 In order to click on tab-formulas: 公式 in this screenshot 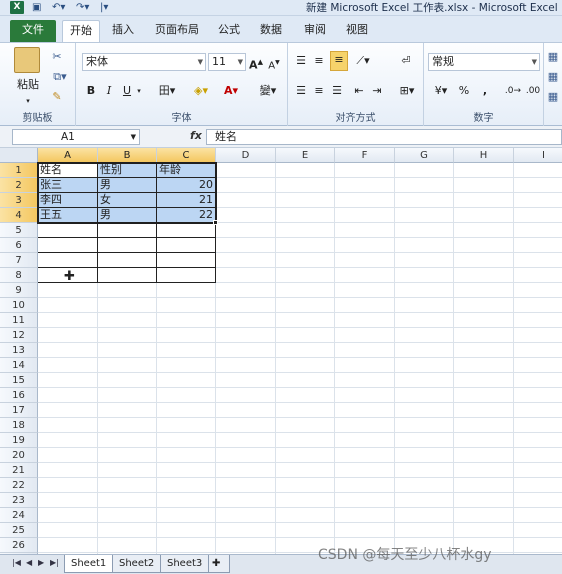, I will do `click(229, 31)`.